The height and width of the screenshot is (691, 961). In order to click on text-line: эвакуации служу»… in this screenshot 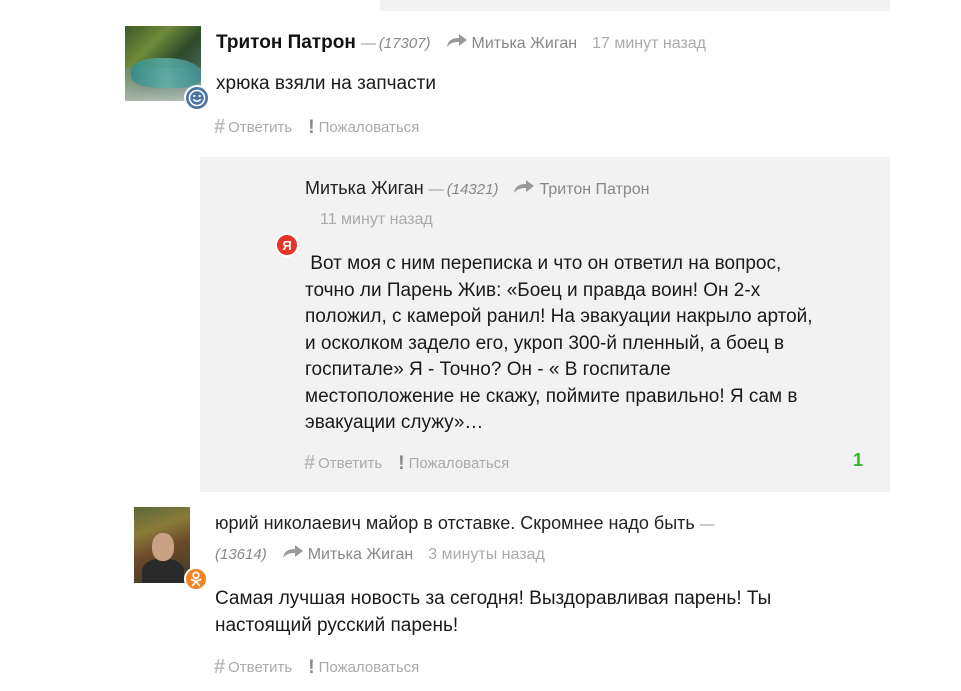, I will do `click(394, 422)`.